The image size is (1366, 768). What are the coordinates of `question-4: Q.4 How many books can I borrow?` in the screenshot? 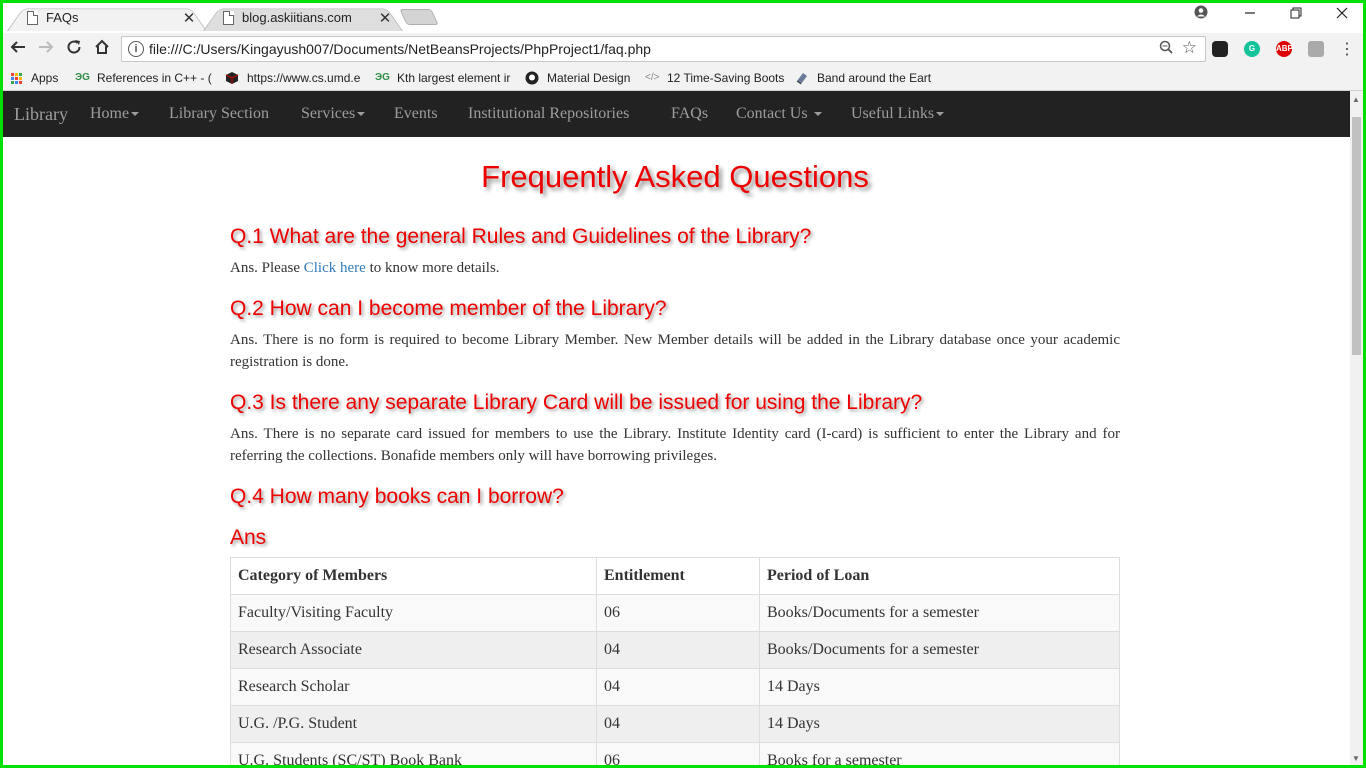 It's located at (397, 496).